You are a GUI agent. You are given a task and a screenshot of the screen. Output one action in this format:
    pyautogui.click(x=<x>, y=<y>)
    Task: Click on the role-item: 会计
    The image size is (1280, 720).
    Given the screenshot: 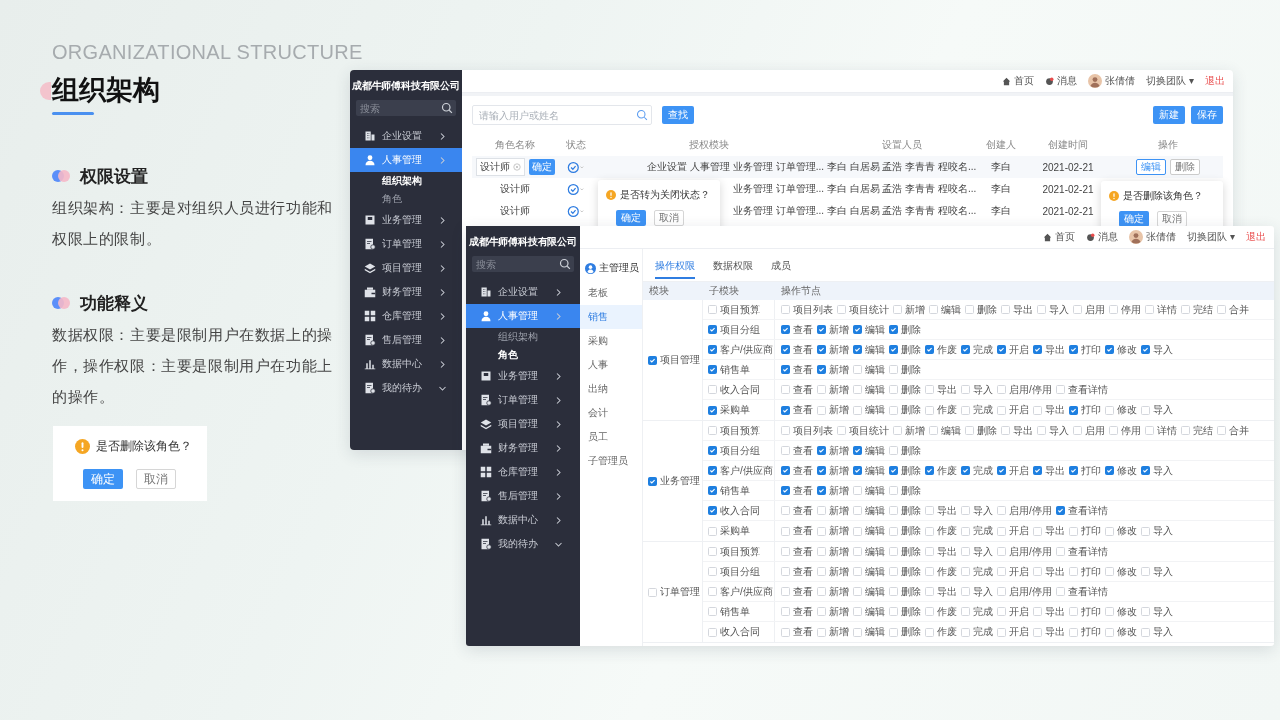 What is the action you would take?
    pyautogui.click(x=611, y=413)
    